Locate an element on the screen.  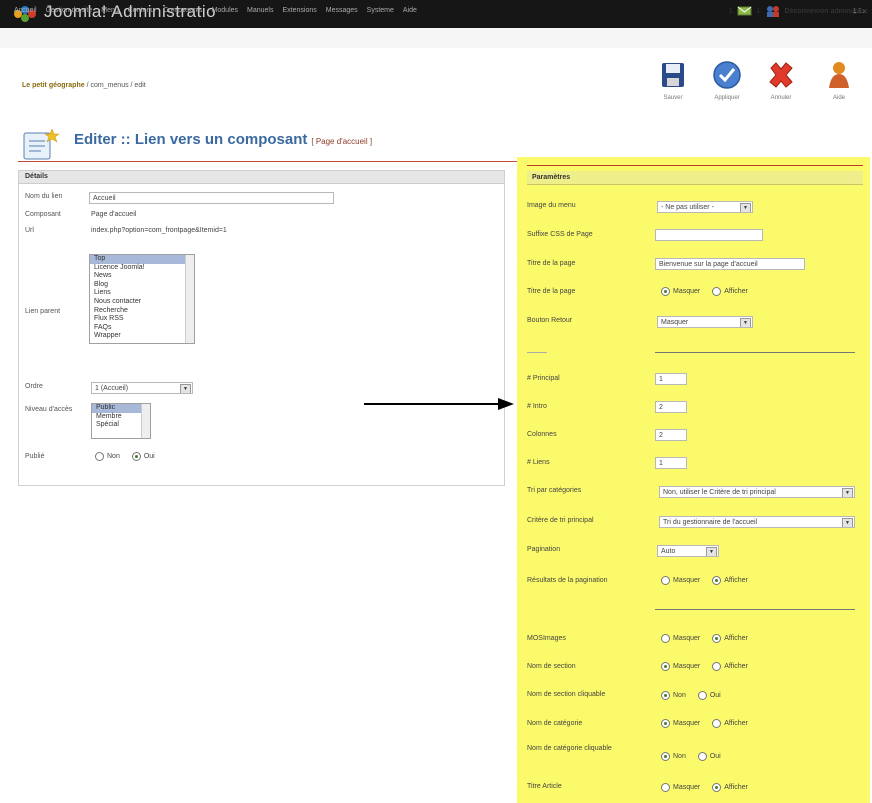
category-link-no-radio is located at coordinates (665, 756).